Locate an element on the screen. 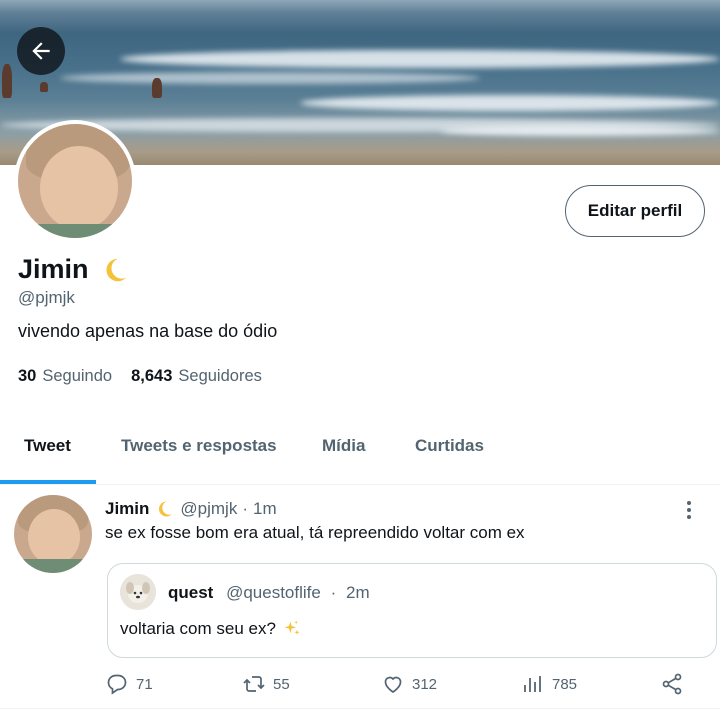 This screenshot has height=709, width=720. quoted-tweet-text: voltaria com seu ex? is located at coordinates (198, 628).